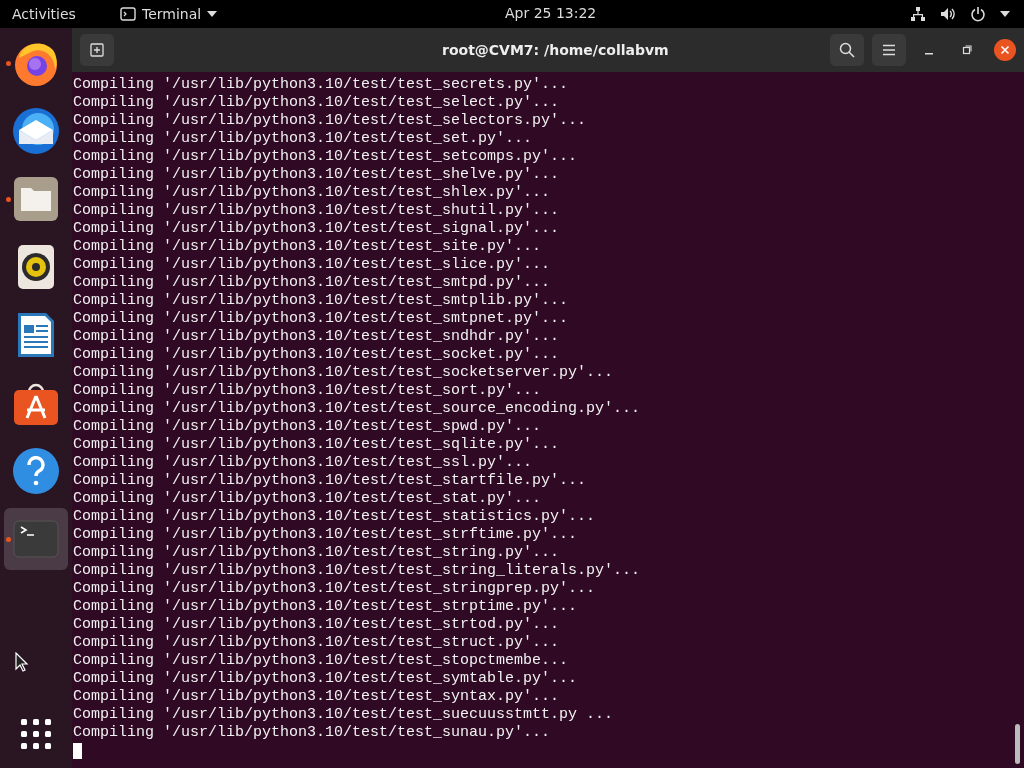 Image resolution: width=1024 pixels, height=768 pixels. What do you see at coordinates (551, 13) in the screenshot?
I see `clock: Apr 25 13:22` at bounding box center [551, 13].